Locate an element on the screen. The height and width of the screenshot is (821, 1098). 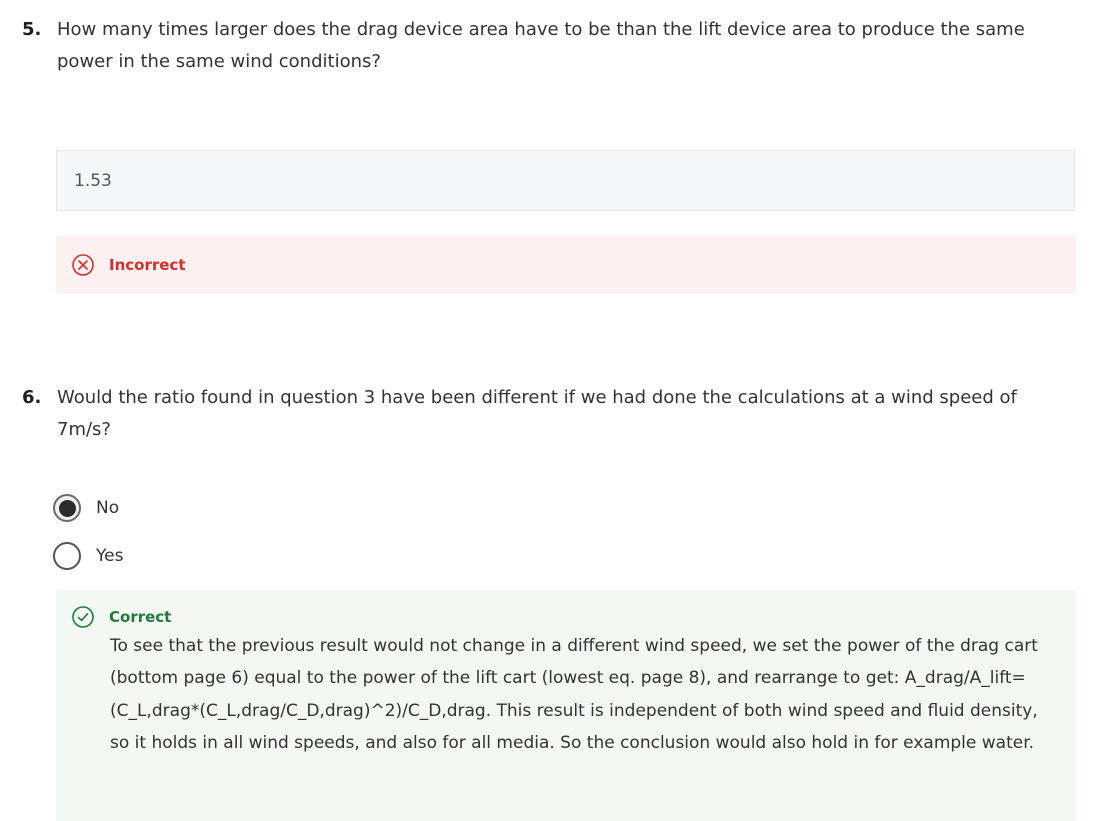
option-label: No is located at coordinates (108, 508).